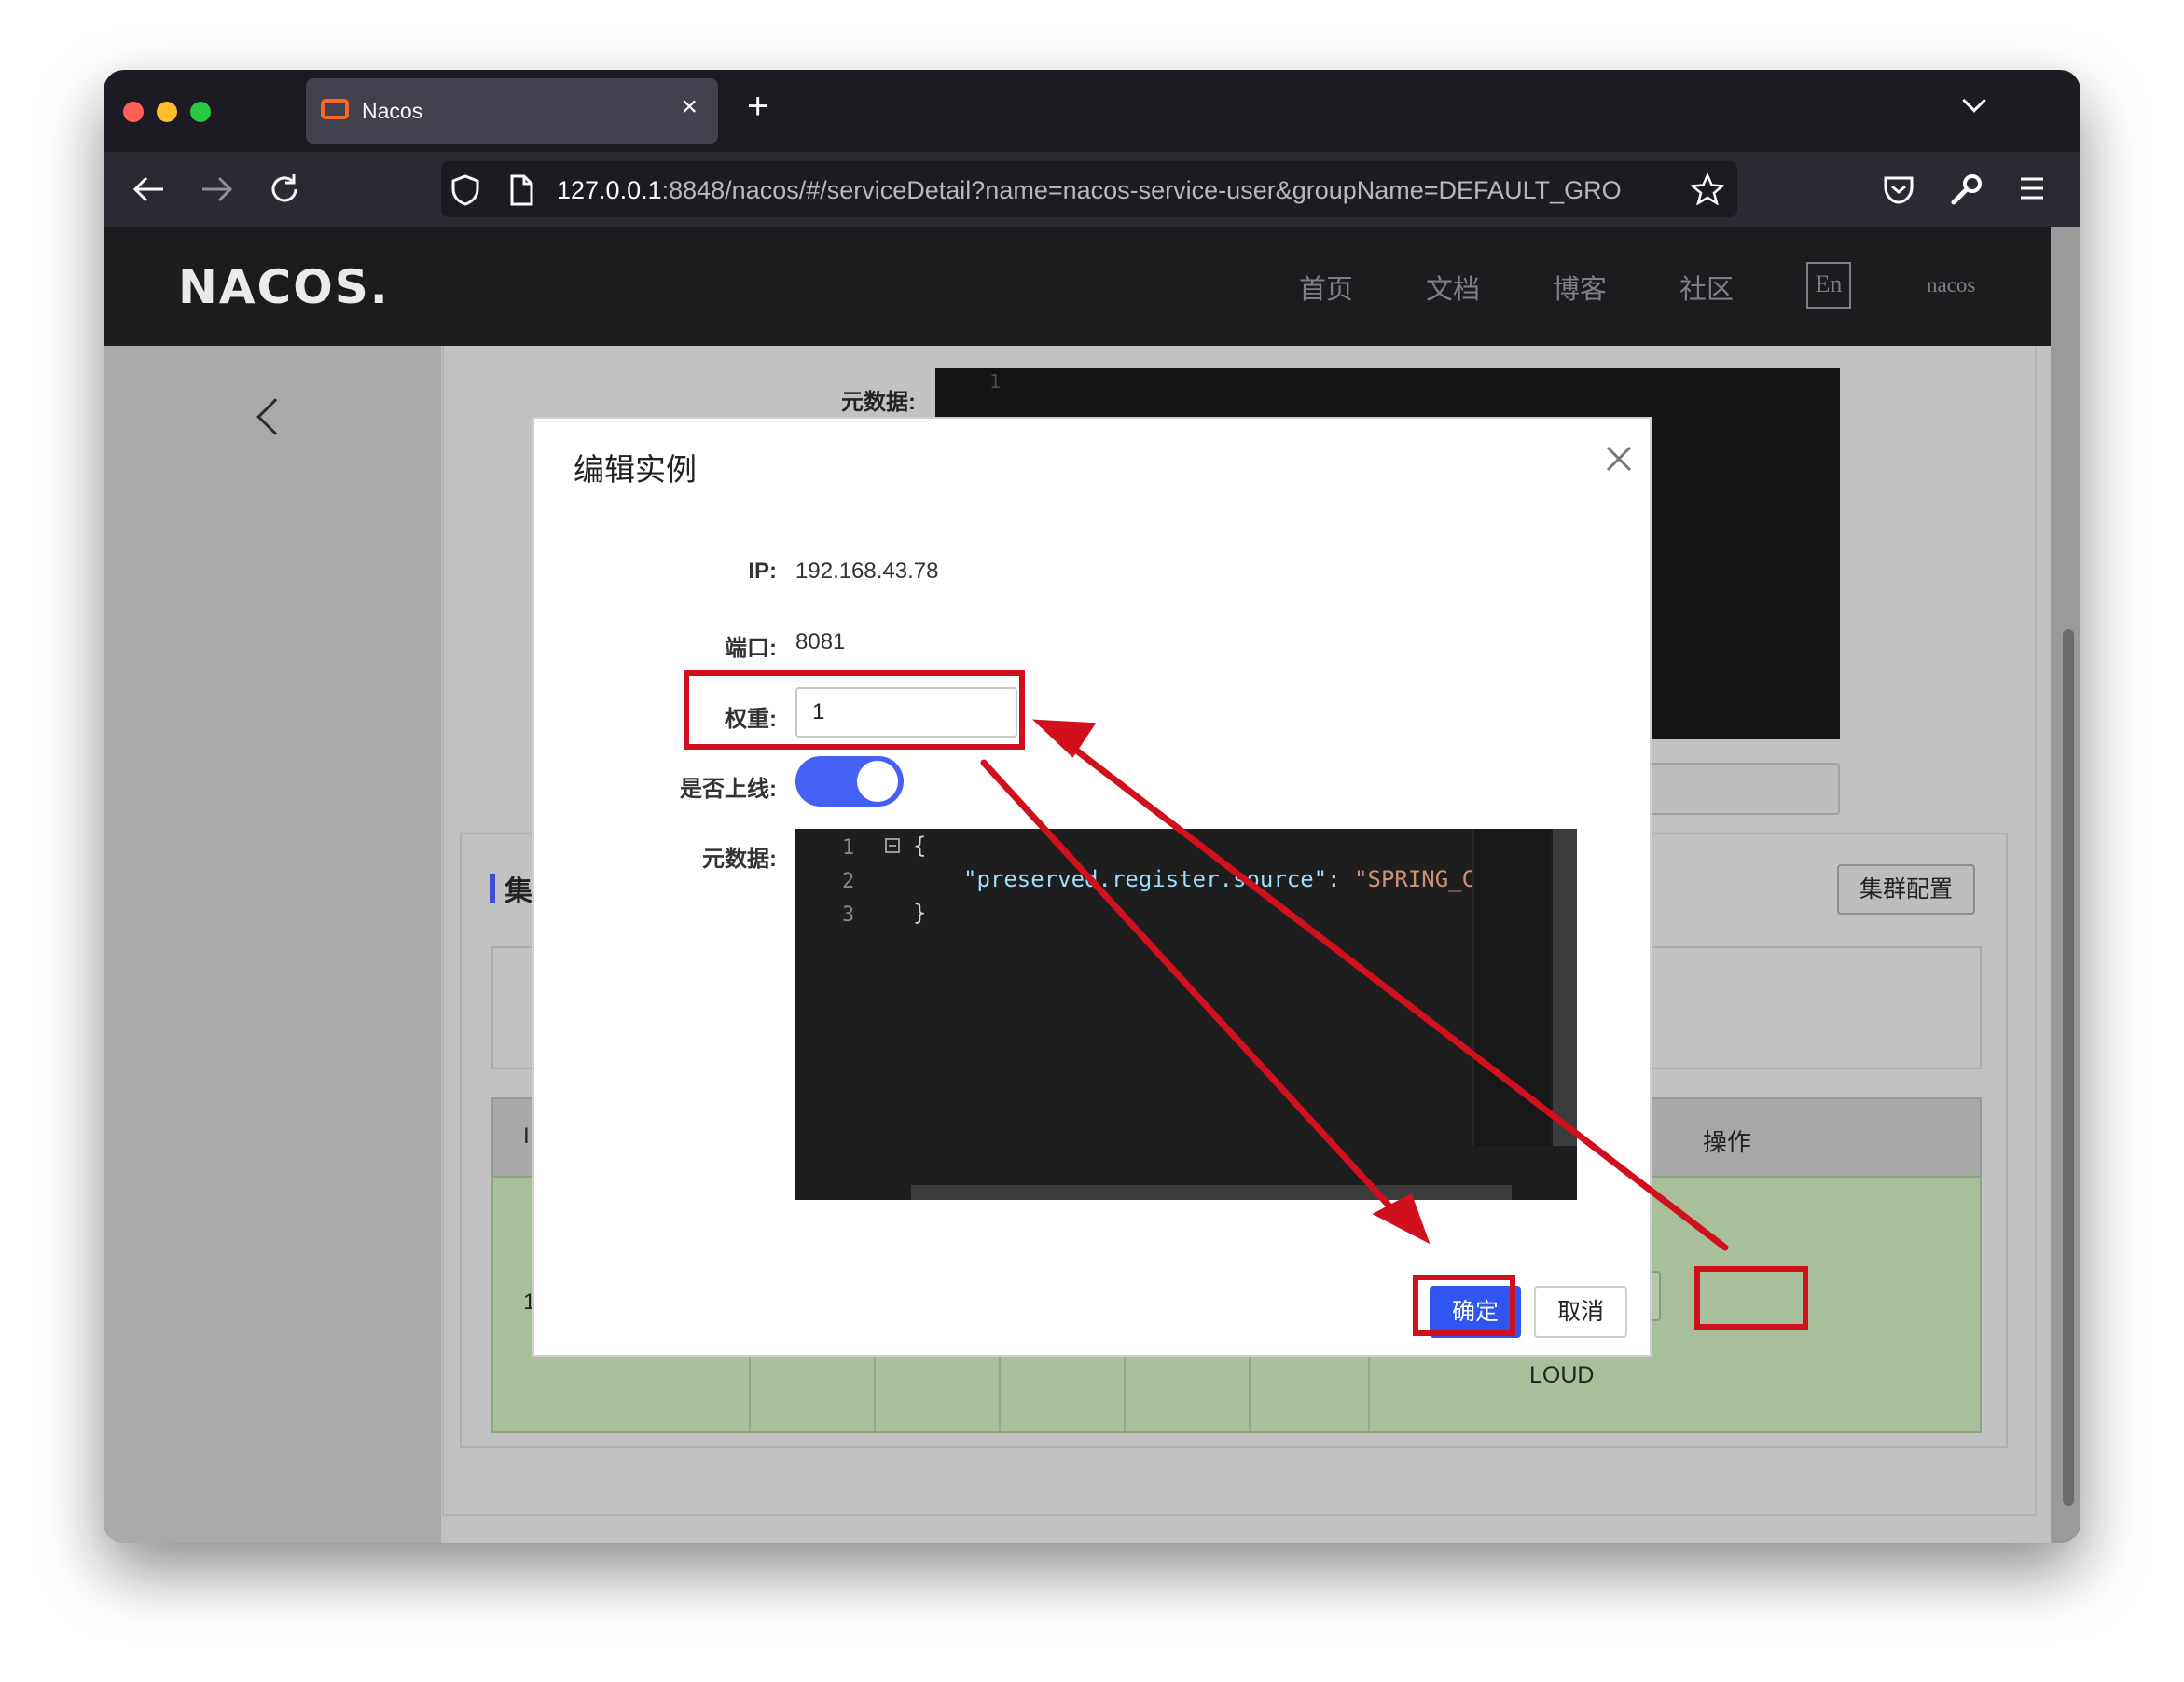  What do you see at coordinates (878, 403) in the screenshot?
I see `bg-metadata-label: 元数据:` at bounding box center [878, 403].